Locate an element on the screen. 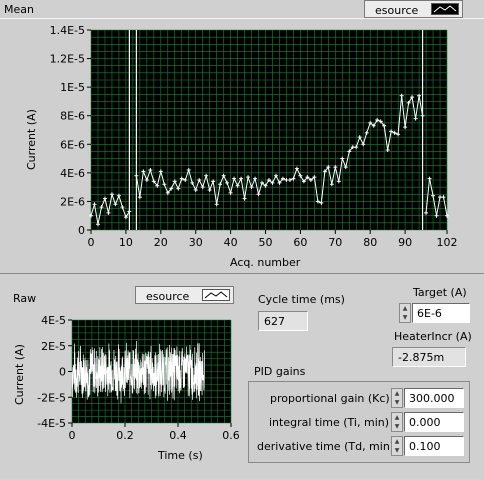  cycle-time-readout: 627 is located at coordinates (283, 321).